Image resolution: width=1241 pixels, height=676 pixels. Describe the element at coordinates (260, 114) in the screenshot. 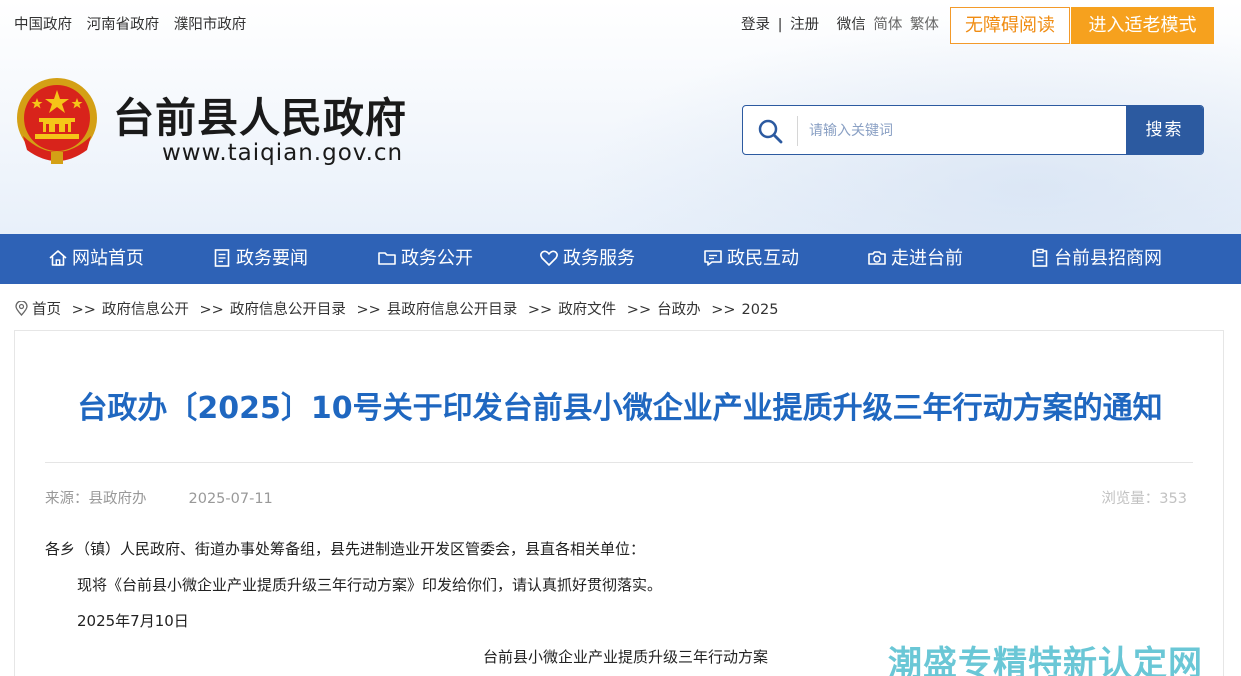

I see `site-title: 台前县人民政府` at that location.